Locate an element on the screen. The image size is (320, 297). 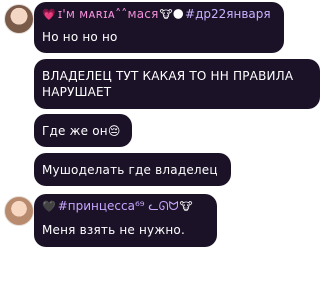
message-author: 💗 ɪ'ᴍ ᴍᴀʀɪᴀ˄˄мася 🐮🌑 #др22января is located at coordinates (156, 14).